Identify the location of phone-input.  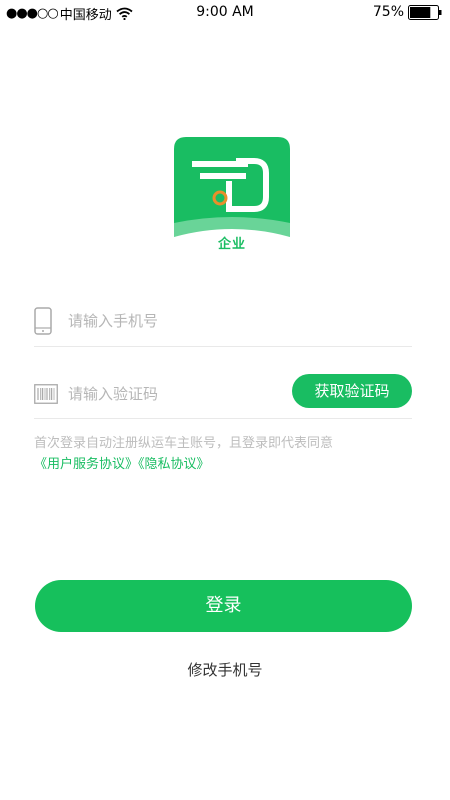
(188, 321).